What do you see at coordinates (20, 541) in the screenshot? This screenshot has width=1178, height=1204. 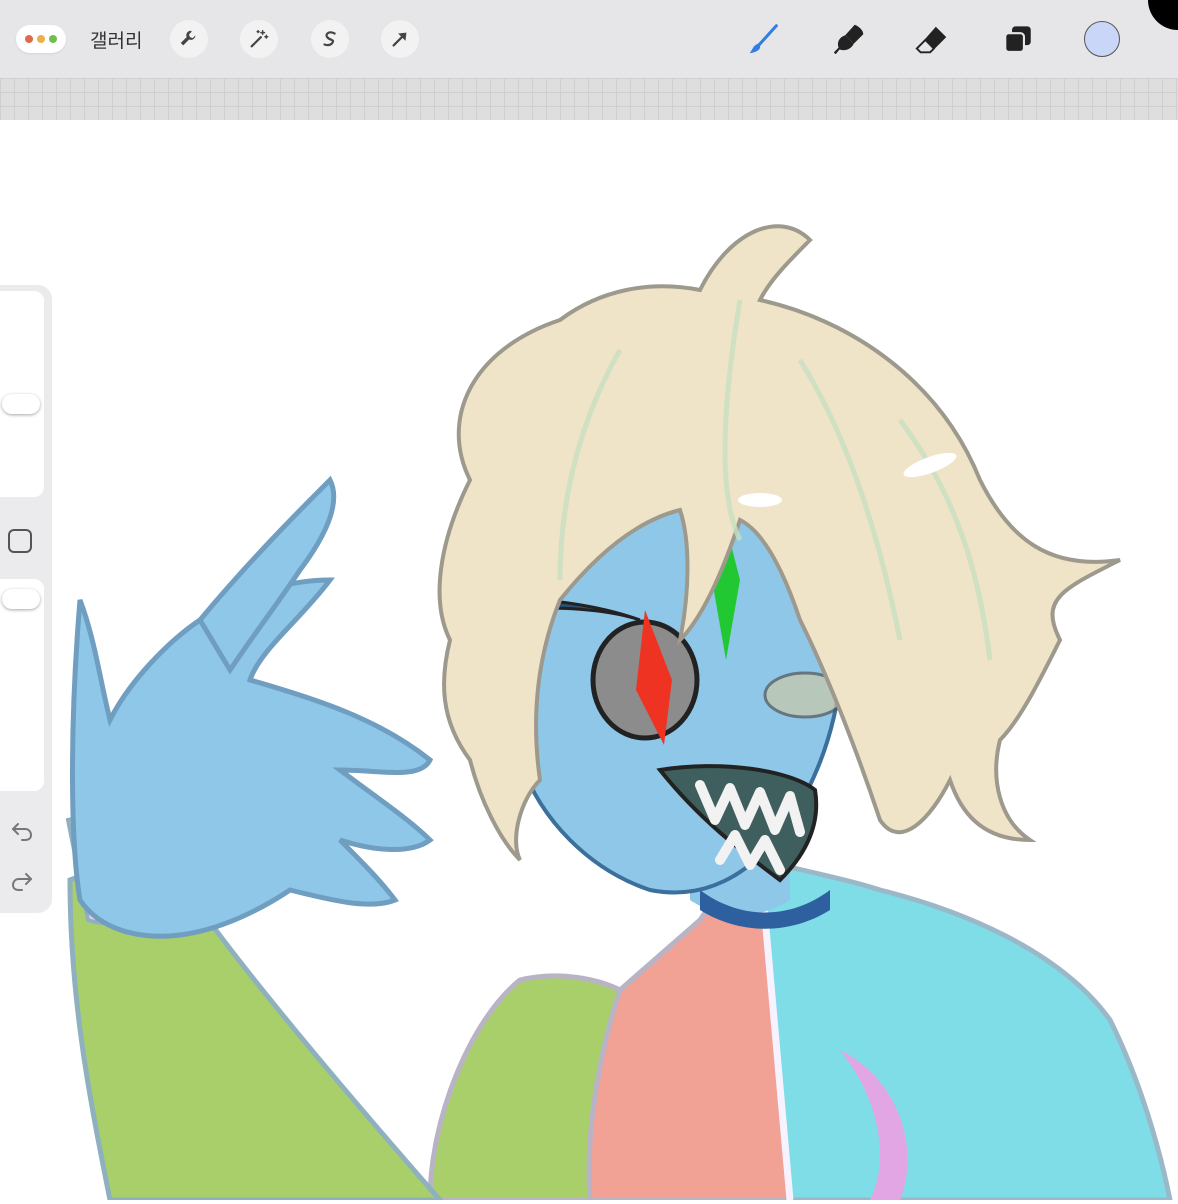 I see `modify-square-button` at bounding box center [20, 541].